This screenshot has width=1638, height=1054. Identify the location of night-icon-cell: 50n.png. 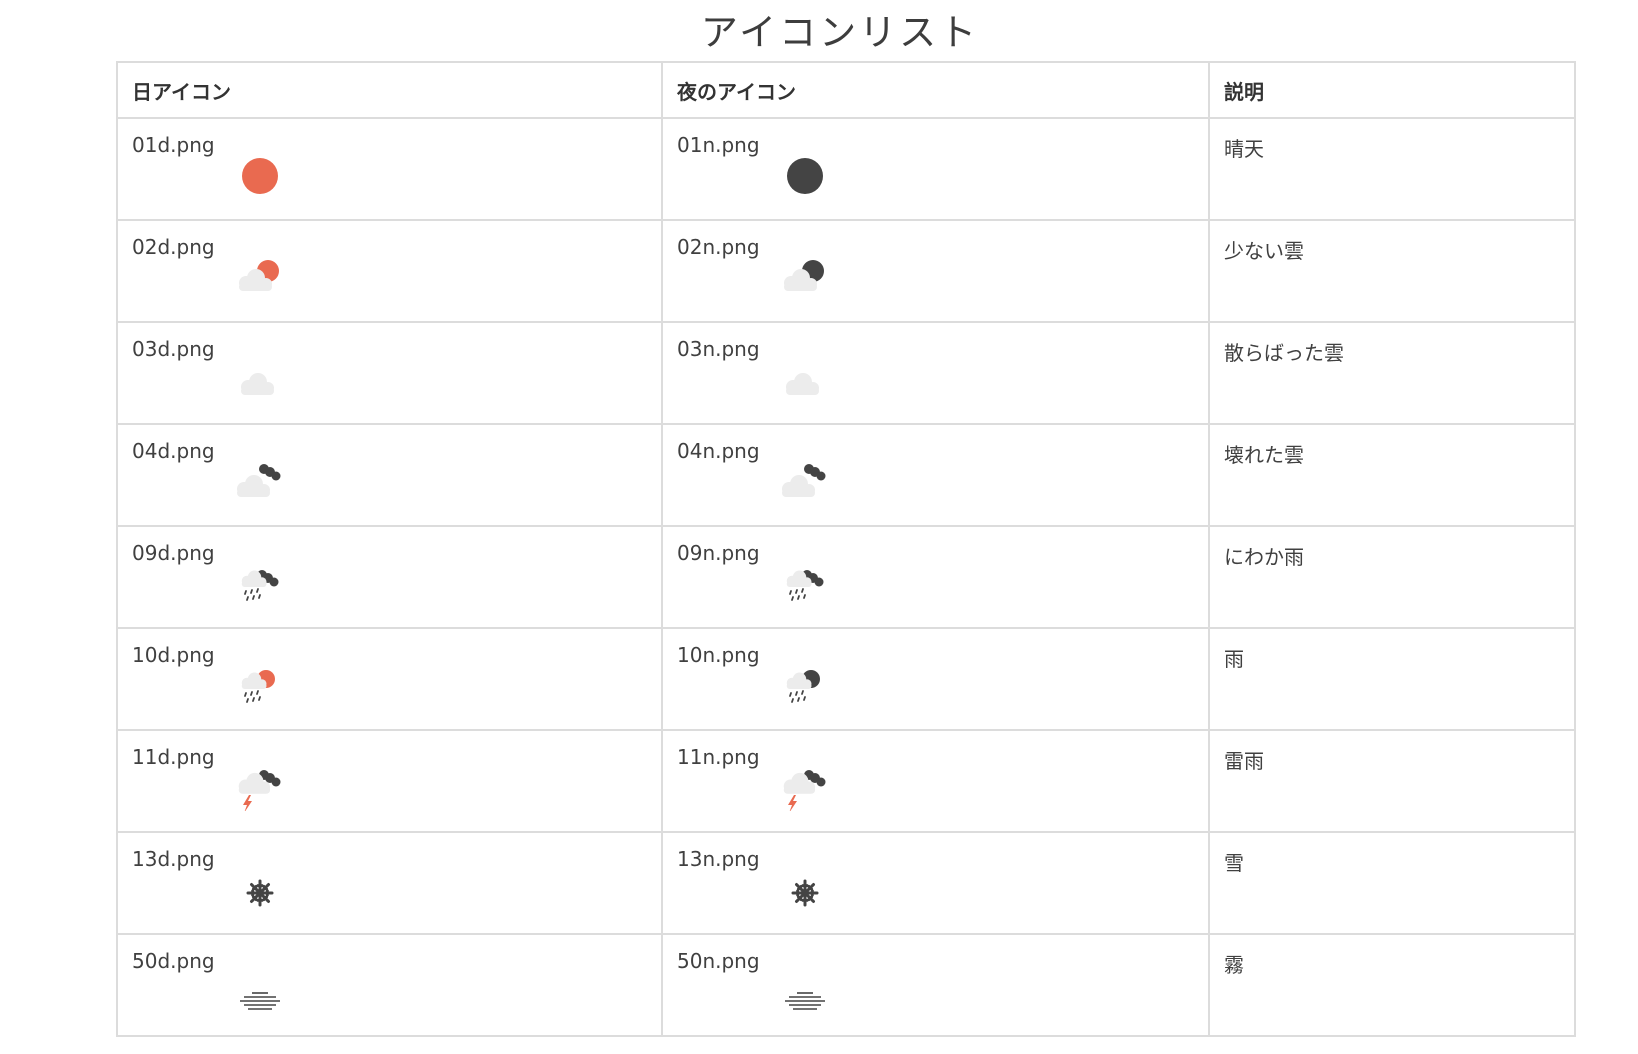
(935, 985).